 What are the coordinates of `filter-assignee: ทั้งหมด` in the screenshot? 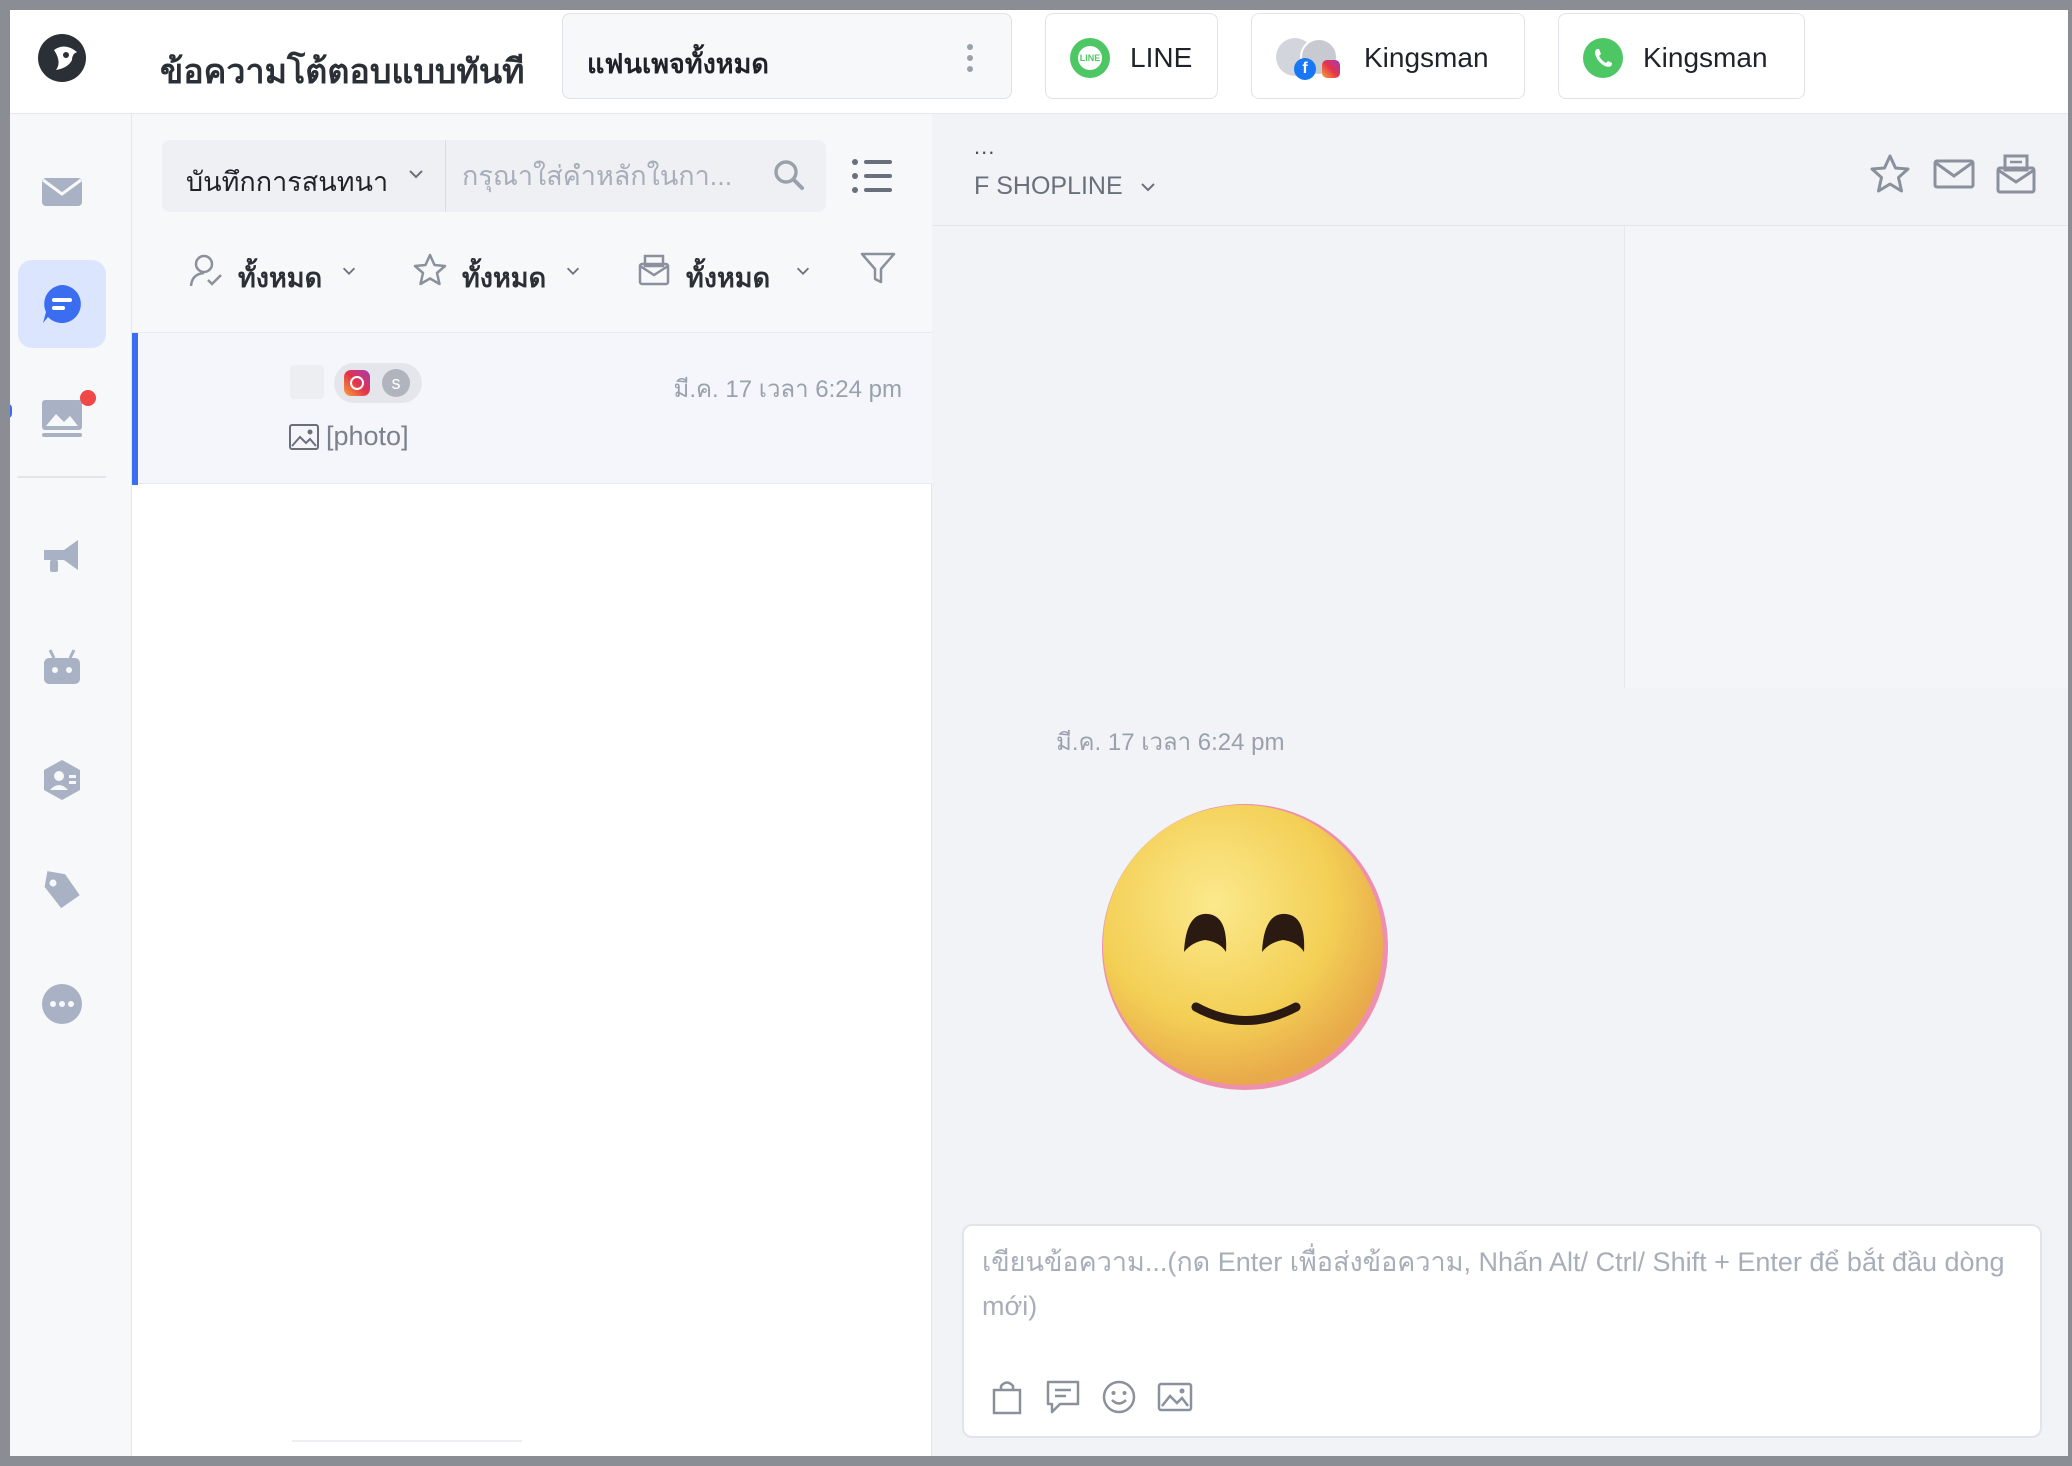 It's located at (273, 272).